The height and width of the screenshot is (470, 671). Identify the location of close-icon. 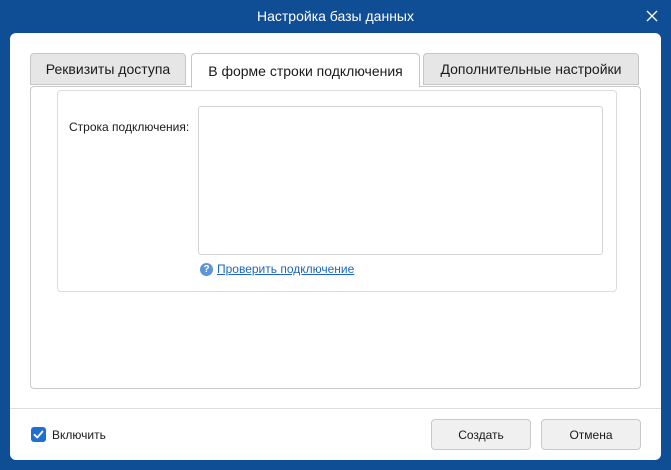
(652, 16).